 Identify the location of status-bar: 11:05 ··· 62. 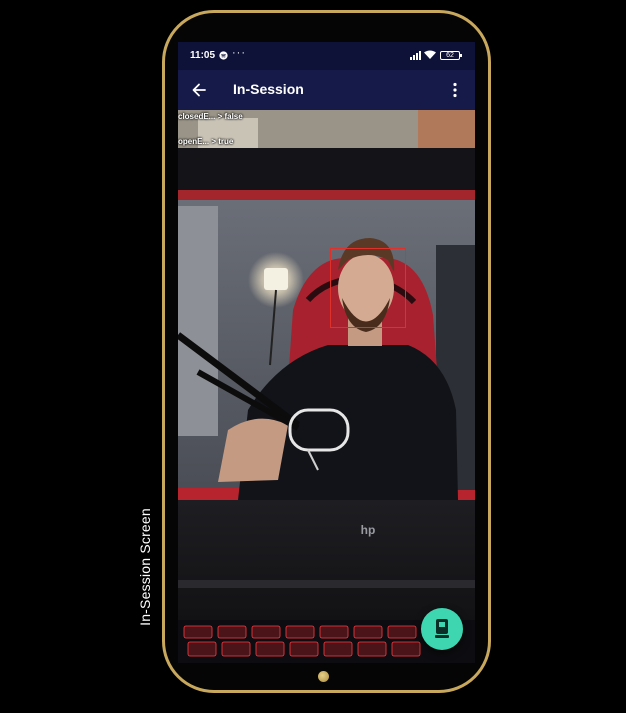
(326, 56).